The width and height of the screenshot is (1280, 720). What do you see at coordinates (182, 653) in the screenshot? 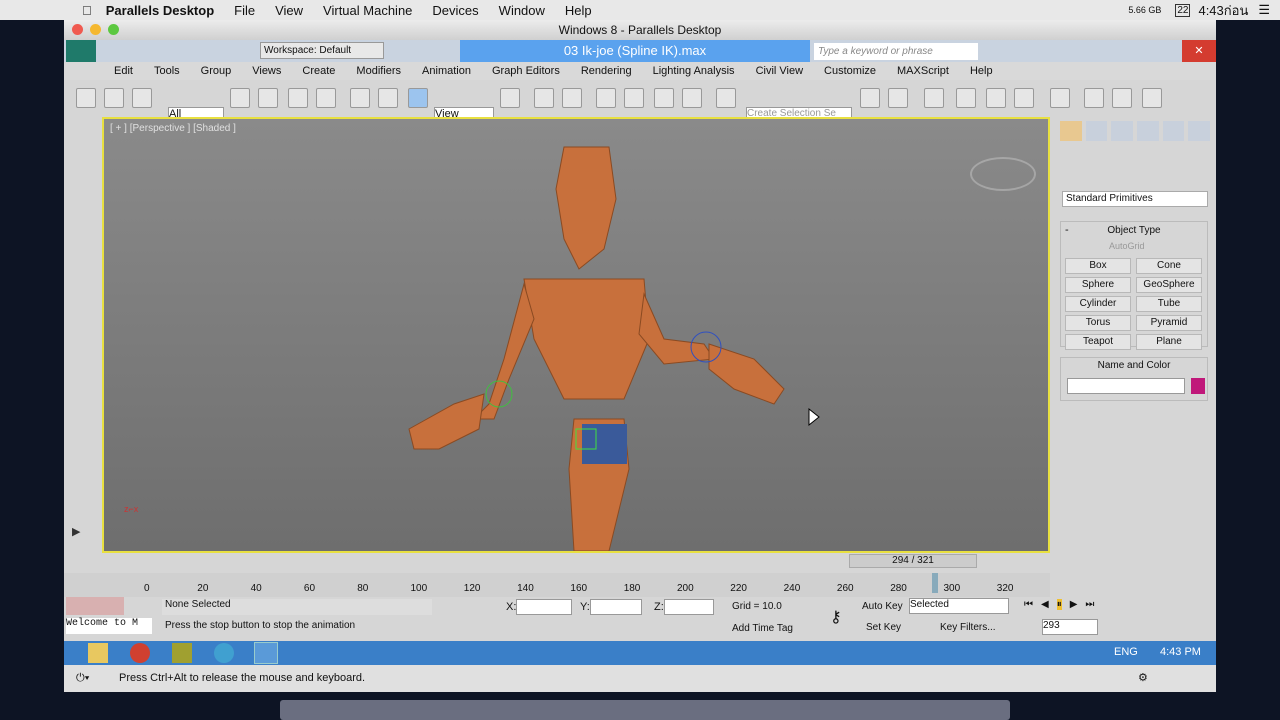
I see `app-icon` at bounding box center [182, 653].